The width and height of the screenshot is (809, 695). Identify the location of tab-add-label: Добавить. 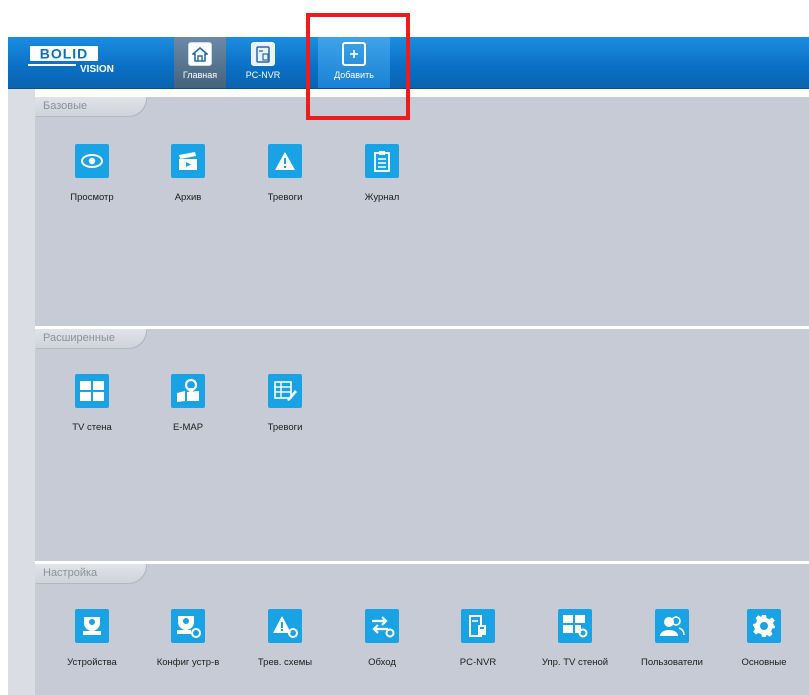
(354, 75).